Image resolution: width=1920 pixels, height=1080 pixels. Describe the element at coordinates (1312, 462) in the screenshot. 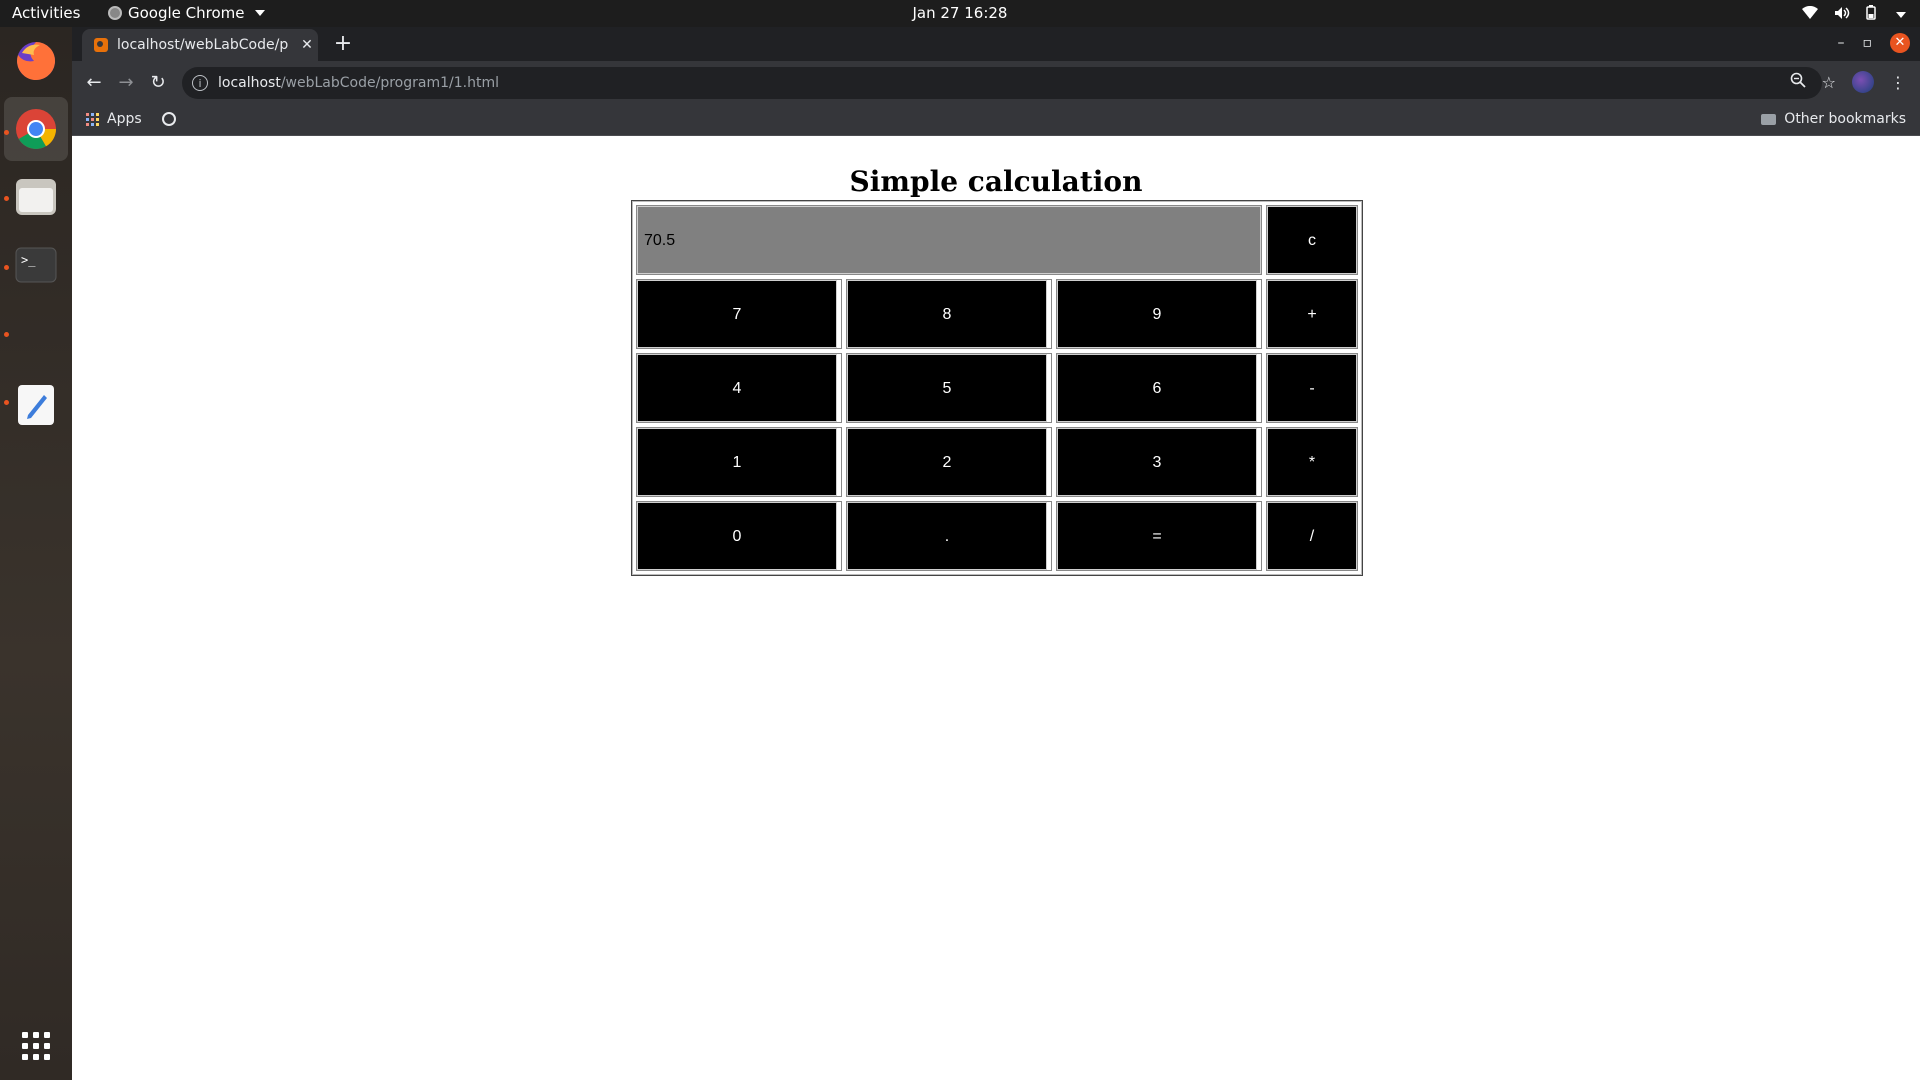

I see `multiply-button: *` at that location.